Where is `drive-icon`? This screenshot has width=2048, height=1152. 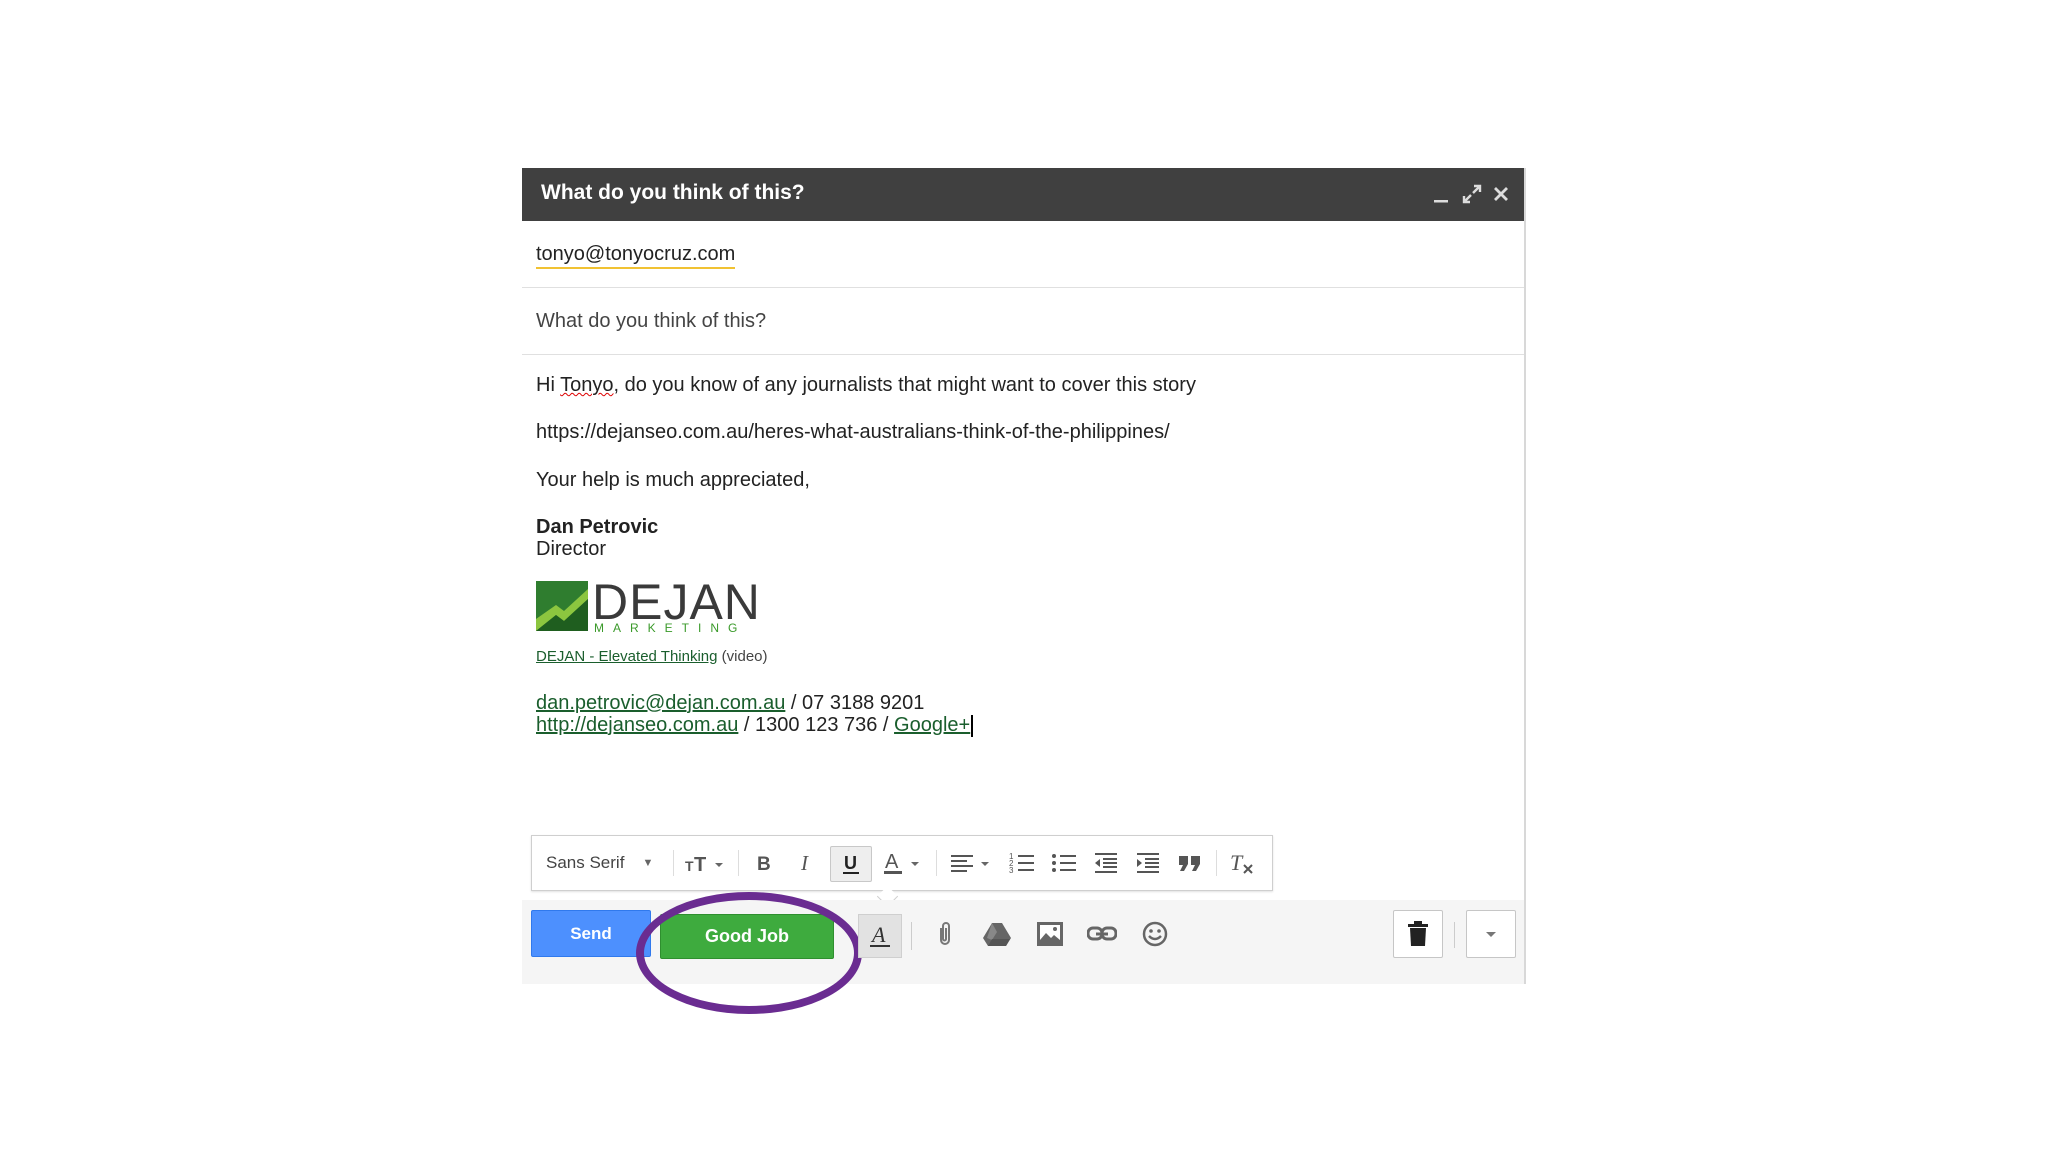
drive-icon is located at coordinates (997, 934).